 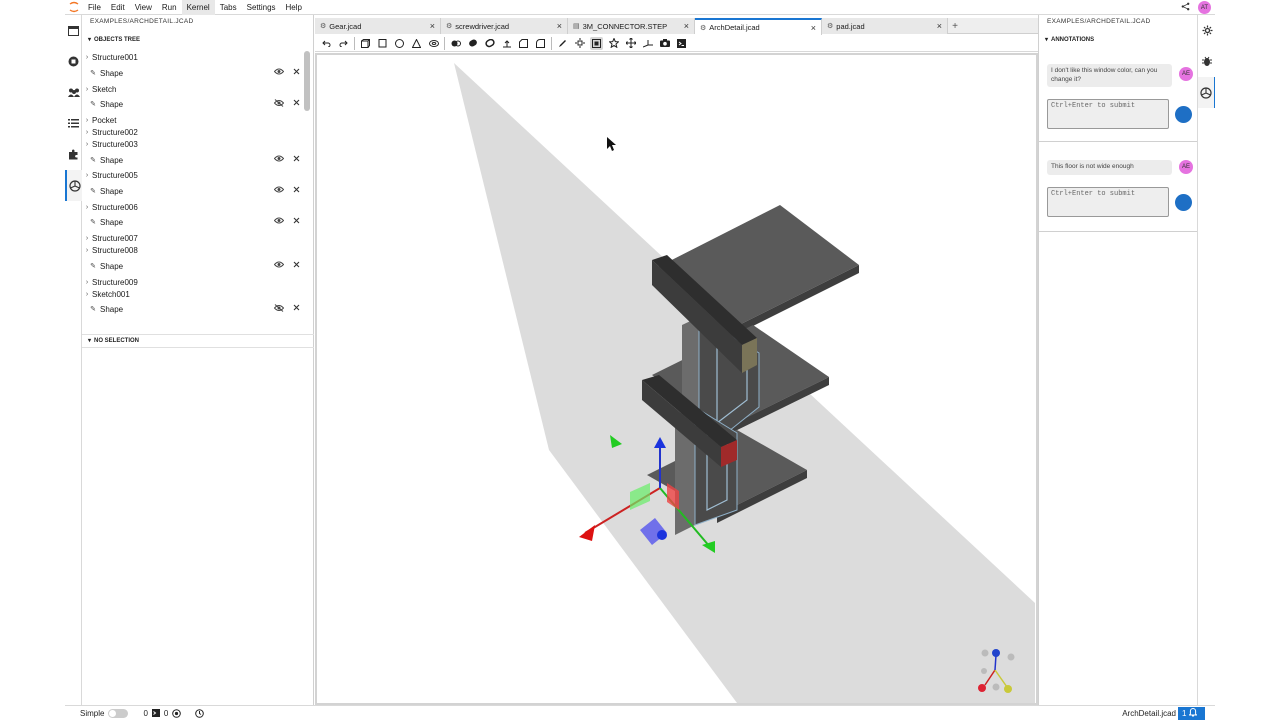 I want to click on tree-object-row: › Sketch001, so click(x=193, y=294).